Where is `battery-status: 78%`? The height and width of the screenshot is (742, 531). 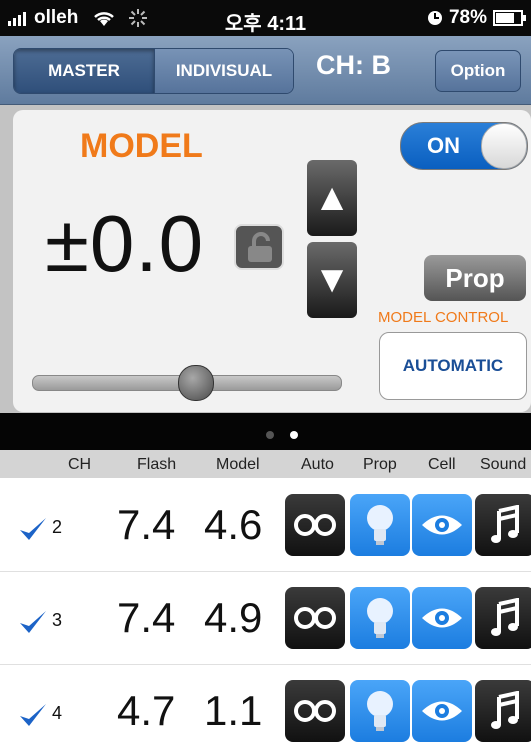 battery-status: 78% is located at coordinates (476, 18).